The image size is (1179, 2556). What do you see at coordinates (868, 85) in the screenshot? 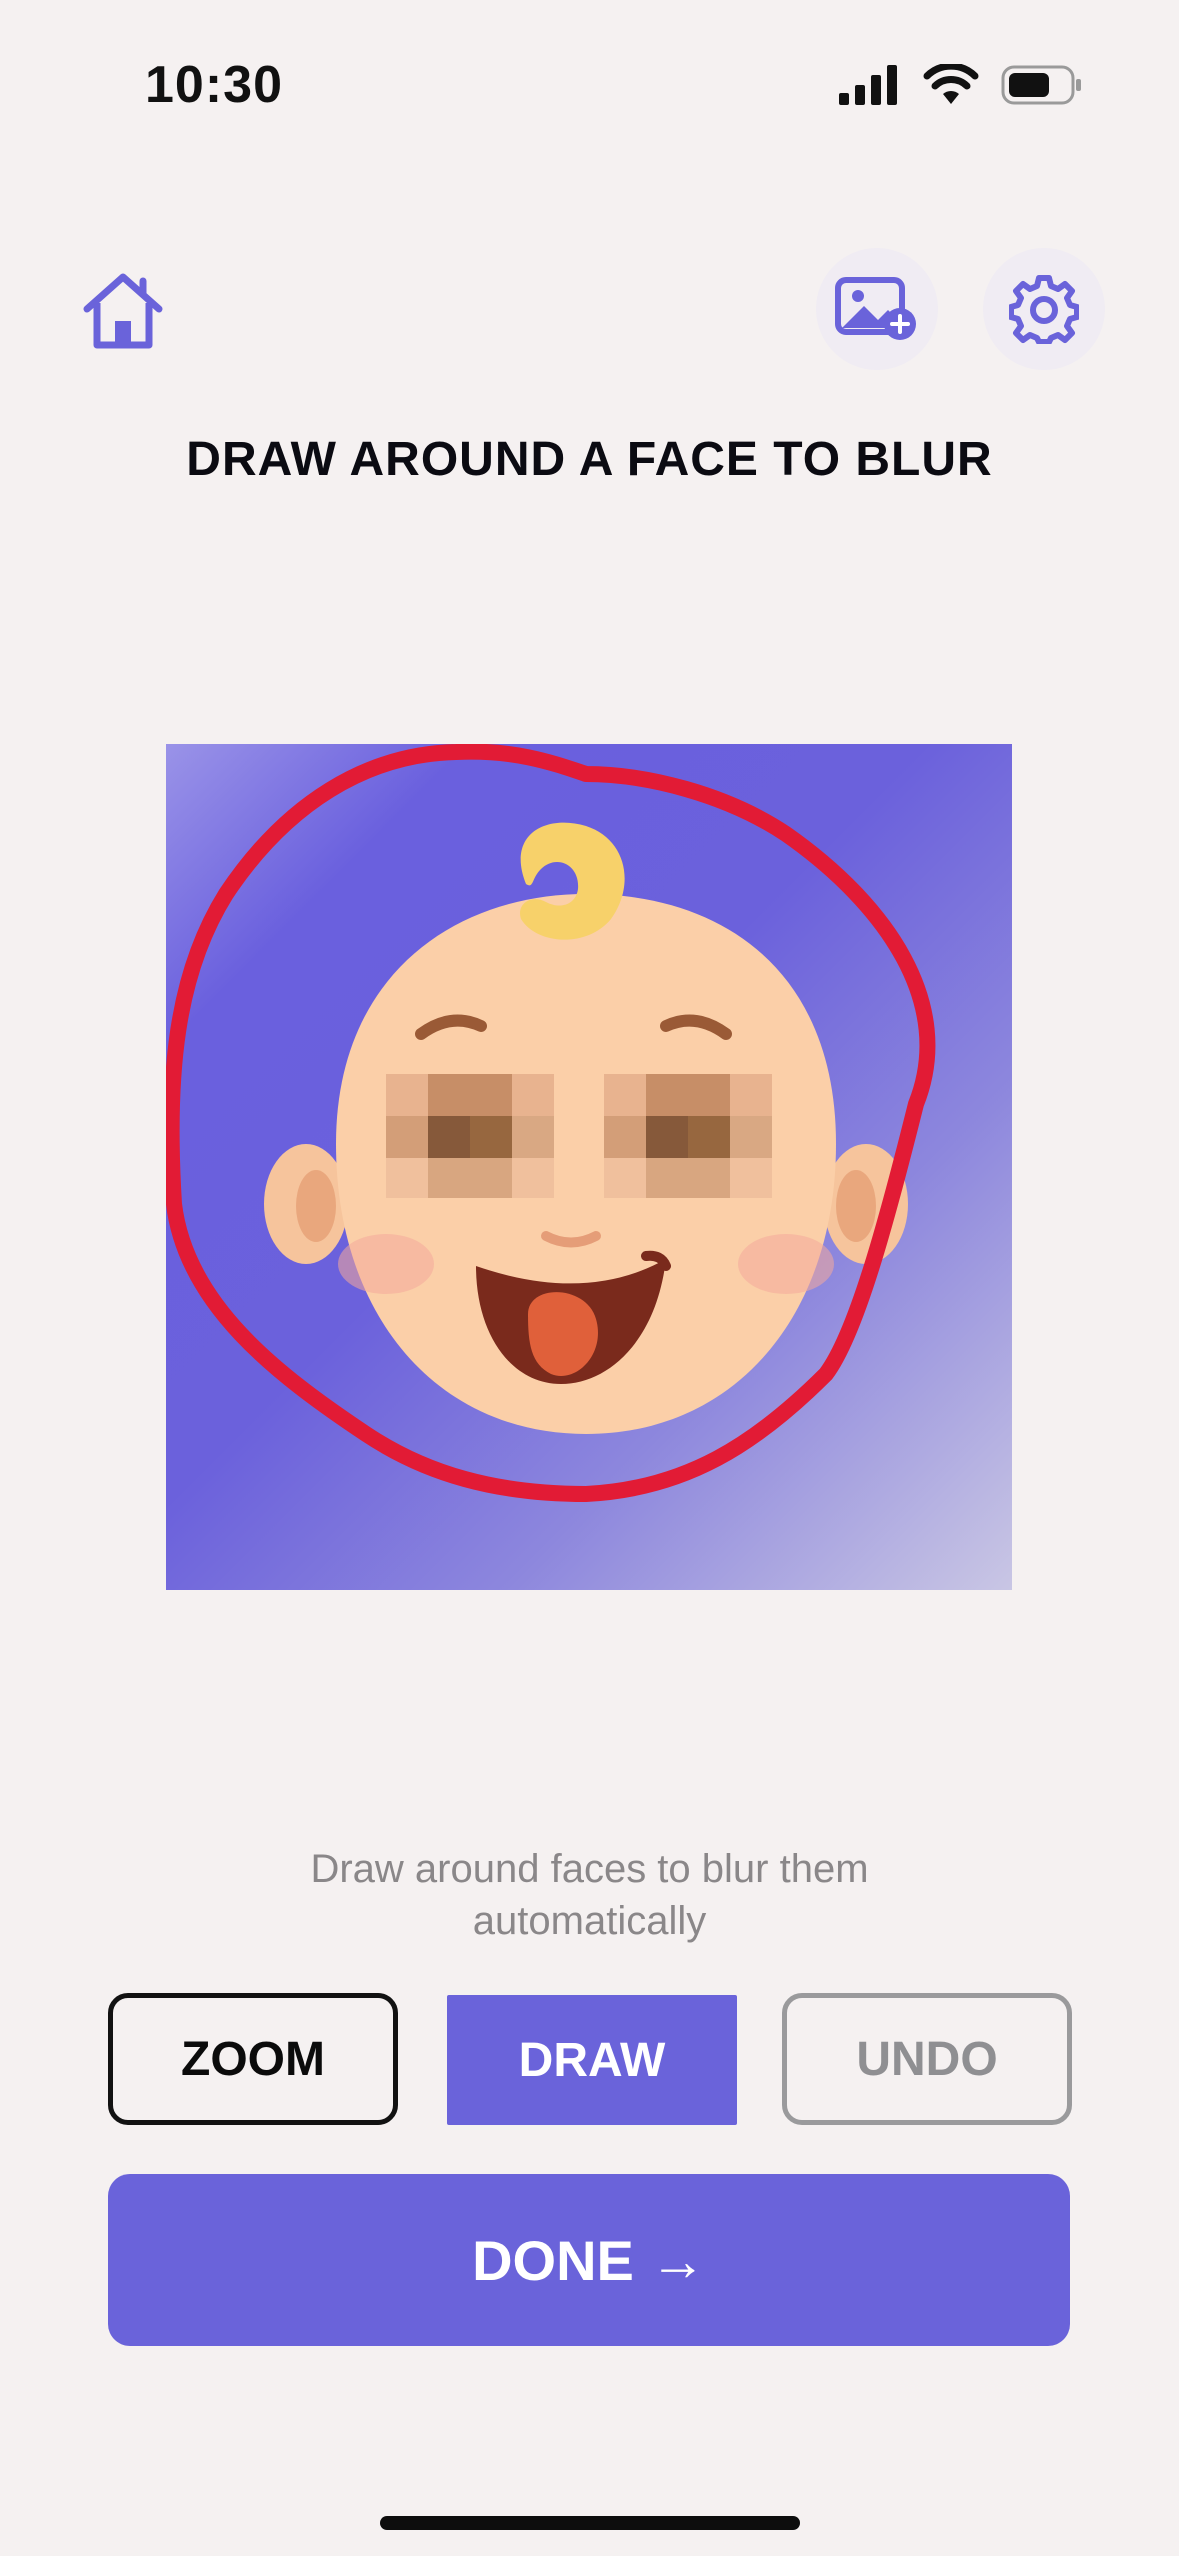
I see `cellular-signal-icon` at bounding box center [868, 85].